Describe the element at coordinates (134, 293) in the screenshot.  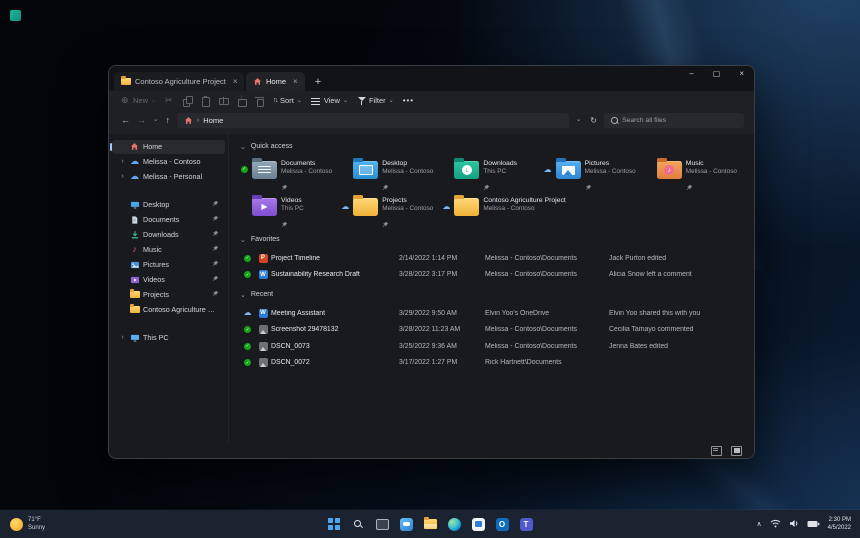
I see `folder-icon` at that location.